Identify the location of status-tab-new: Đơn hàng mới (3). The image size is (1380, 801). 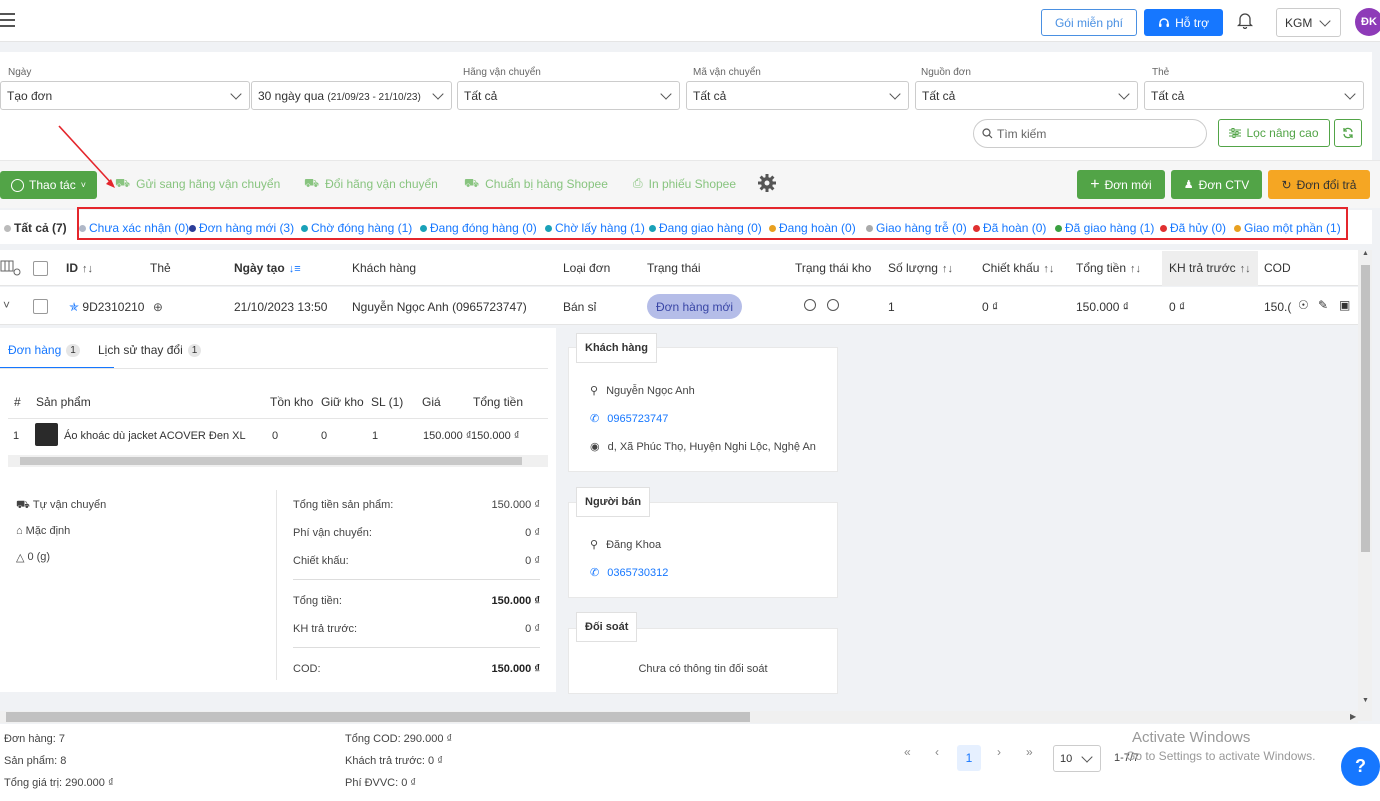
(241, 228).